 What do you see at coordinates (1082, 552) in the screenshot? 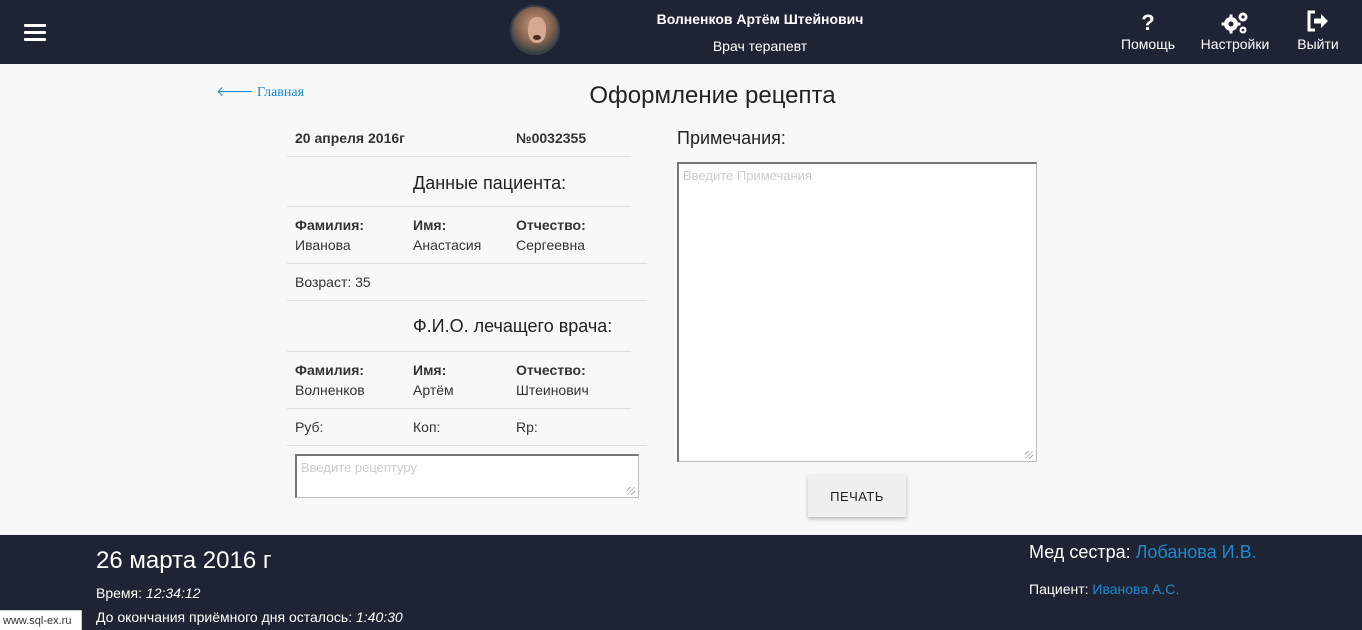
I see `nurse-label: Мед сестра:` at bounding box center [1082, 552].